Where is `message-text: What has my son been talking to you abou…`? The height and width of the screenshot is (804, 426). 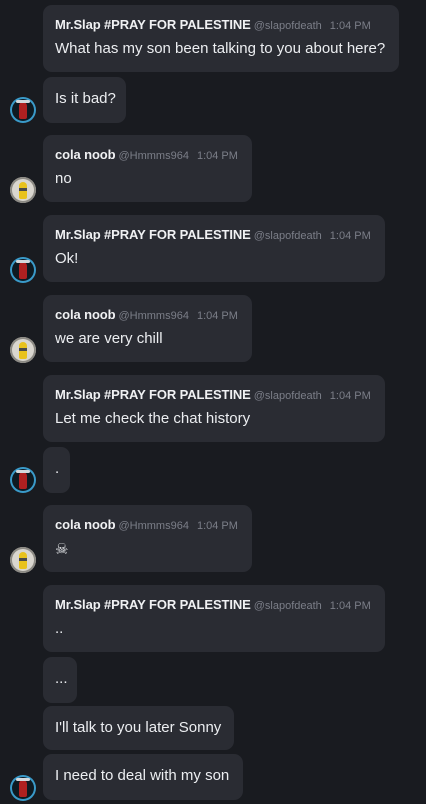
message-text: What has my son been talking to you abou… is located at coordinates (220, 48).